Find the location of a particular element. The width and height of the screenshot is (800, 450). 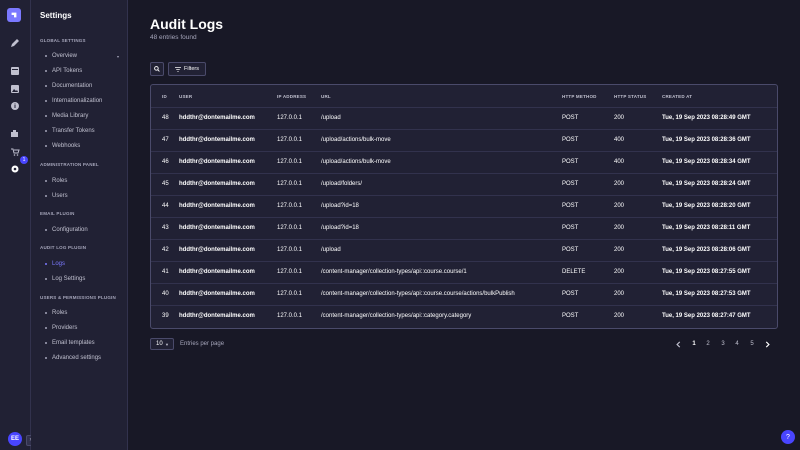

section-users-permissions-plugin: Users & Permissions Plugin is located at coordinates (78, 297).